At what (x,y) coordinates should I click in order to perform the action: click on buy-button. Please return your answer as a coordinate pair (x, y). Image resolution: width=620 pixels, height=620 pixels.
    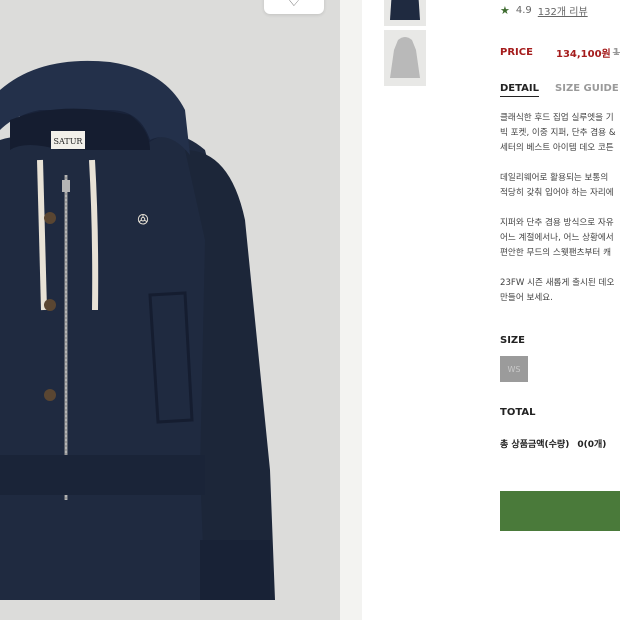
    Looking at the image, I should click on (560, 511).